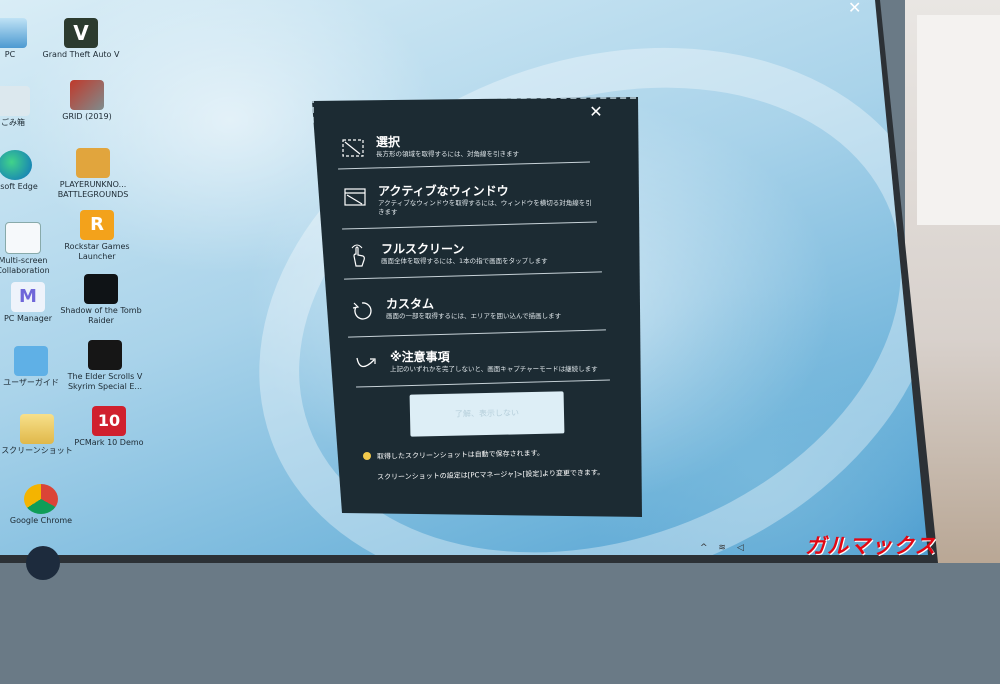 This screenshot has width=1000, height=684. I want to click on desktop-icon-rockstar: R Rockstar Games Launcher, so click(97, 236).